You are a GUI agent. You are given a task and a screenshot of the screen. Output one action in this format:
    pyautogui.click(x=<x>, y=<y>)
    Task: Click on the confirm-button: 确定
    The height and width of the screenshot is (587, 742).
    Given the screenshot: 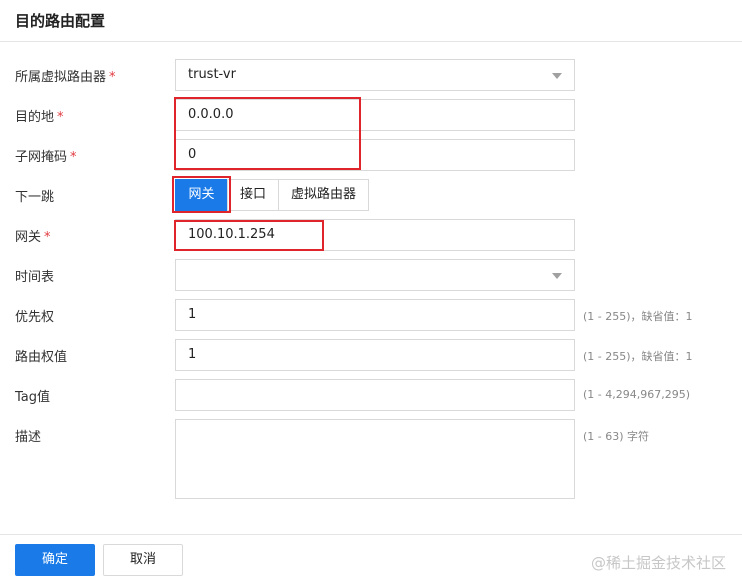 What is the action you would take?
    pyautogui.click(x=55, y=560)
    